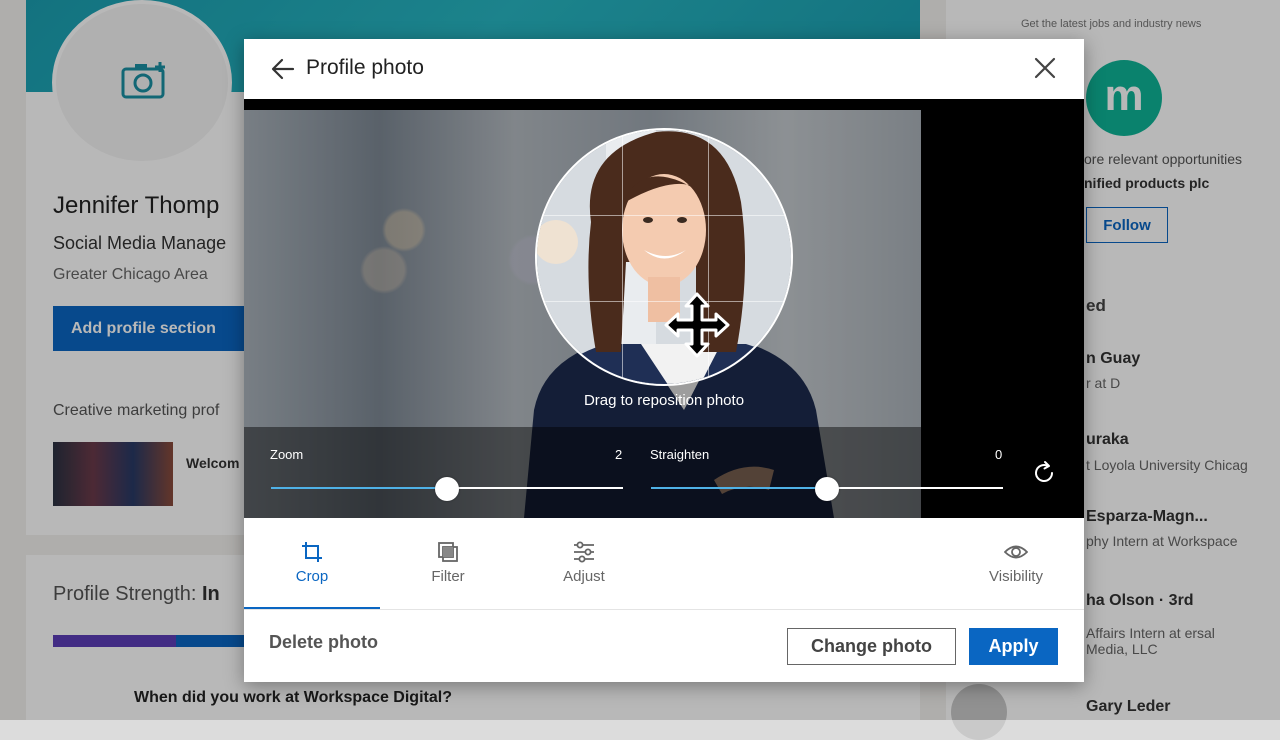 The width and height of the screenshot is (1280, 740). I want to click on zoom-slider-thumb, so click(447, 489).